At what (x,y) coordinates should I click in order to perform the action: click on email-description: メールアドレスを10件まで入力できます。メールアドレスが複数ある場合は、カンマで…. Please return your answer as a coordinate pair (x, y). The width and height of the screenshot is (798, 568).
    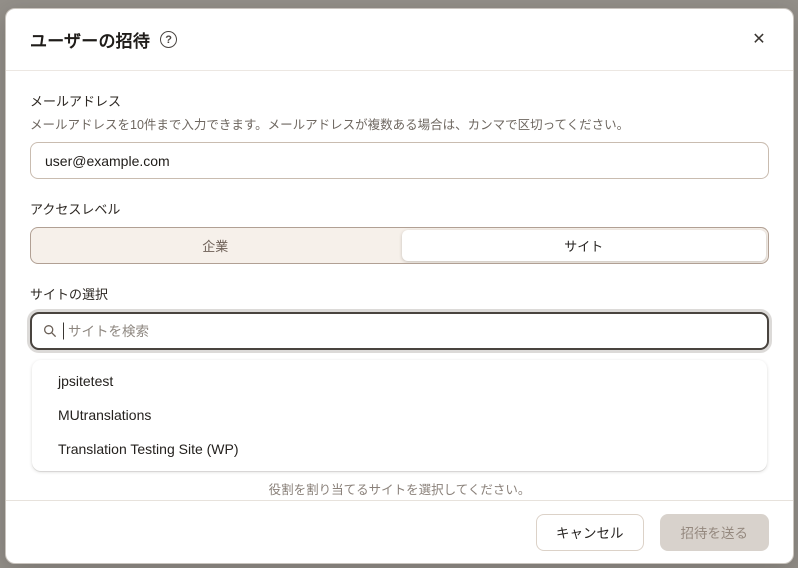
    Looking at the image, I should click on (330, 125).